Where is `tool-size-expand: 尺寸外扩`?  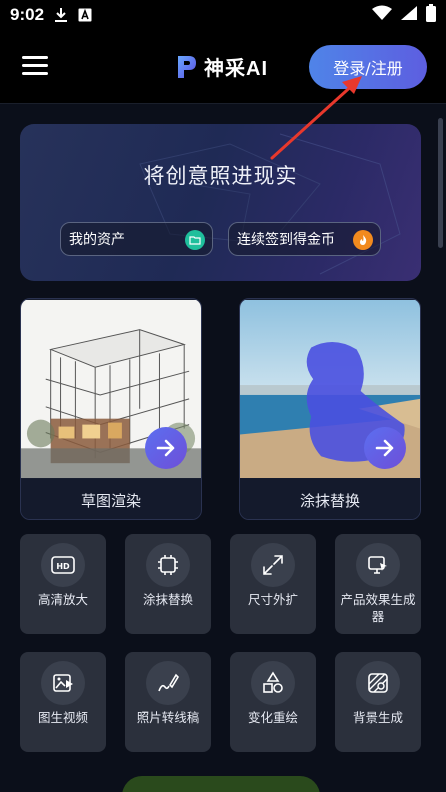 tool-size-expand: 尺寸外扩 is located at coordinates (273, 584).